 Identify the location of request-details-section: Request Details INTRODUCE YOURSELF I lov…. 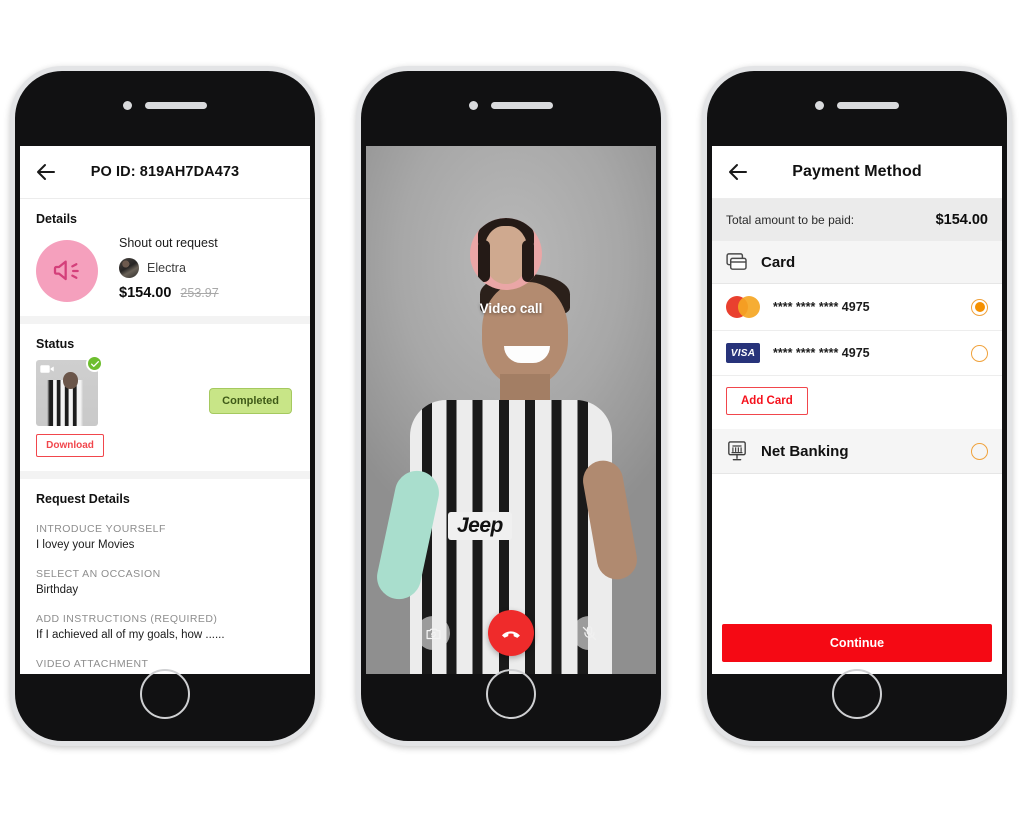
(165, 576).